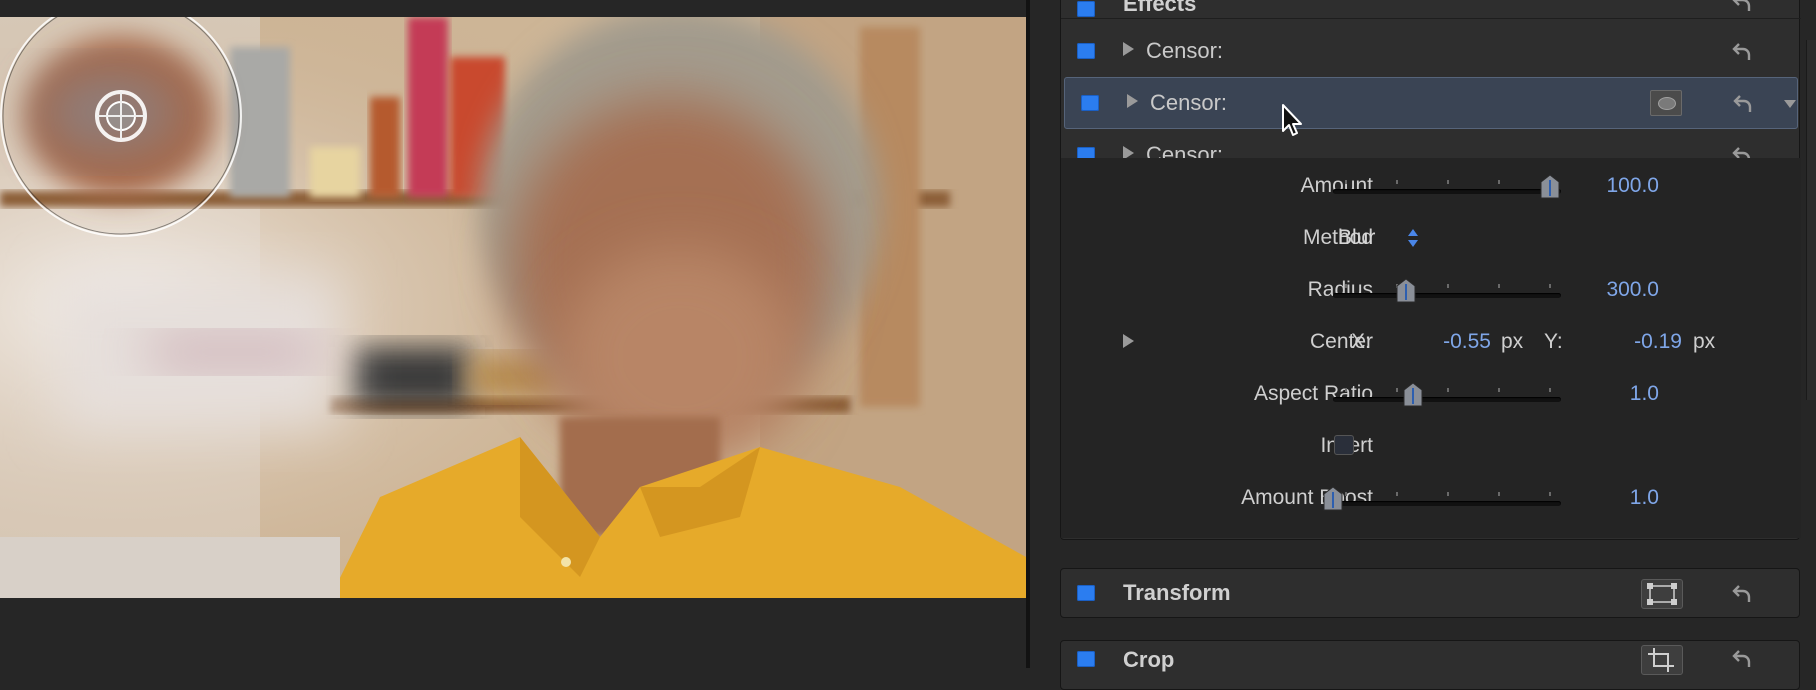 The width and height of the screenshot is (1816, 690). Describe the element at coordinates (1045, 334) in the screenshot. I see `inspector-gutter` at that location.